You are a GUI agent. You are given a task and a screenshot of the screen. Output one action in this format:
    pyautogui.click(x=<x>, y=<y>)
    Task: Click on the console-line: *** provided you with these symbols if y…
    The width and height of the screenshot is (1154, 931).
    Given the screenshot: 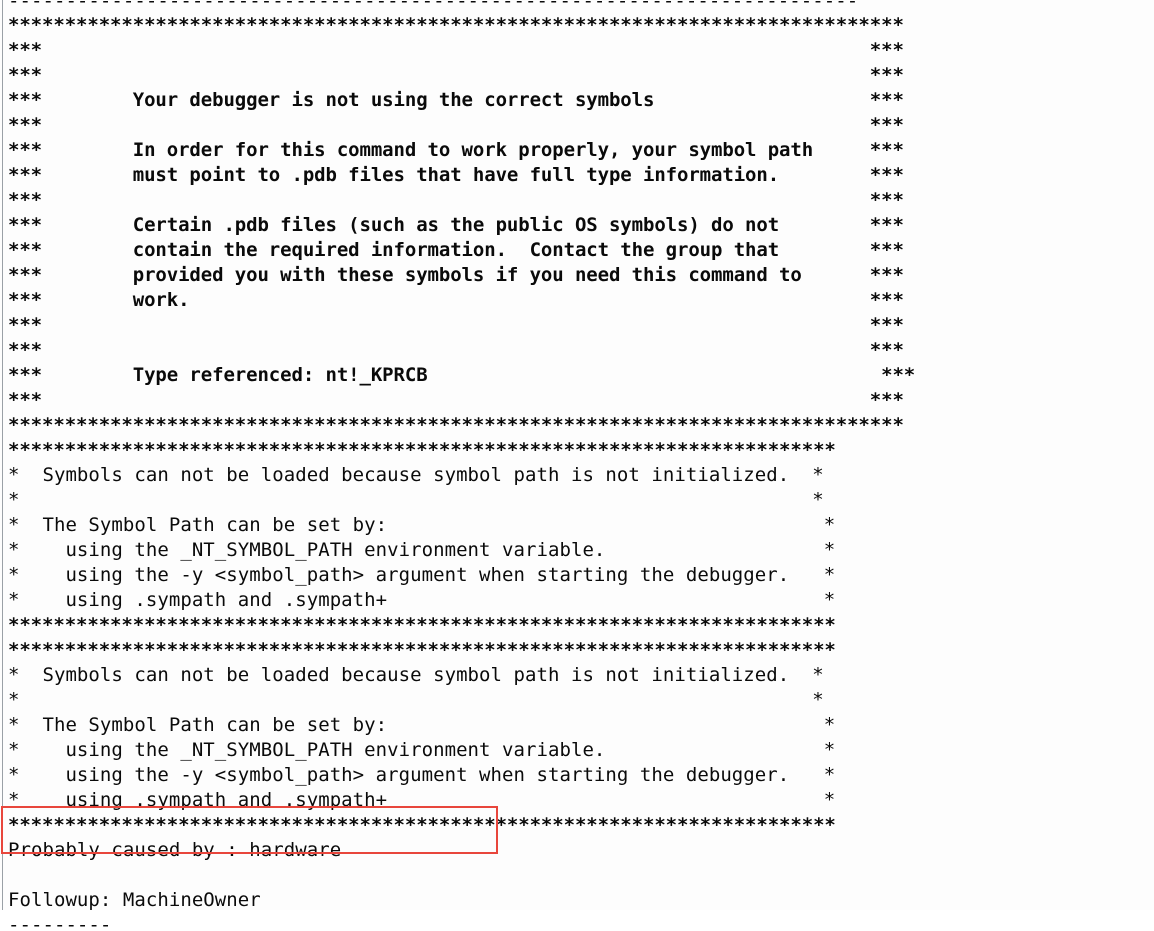 What is the action you would take?
    pyautogui.click(x=456, y=275)
    